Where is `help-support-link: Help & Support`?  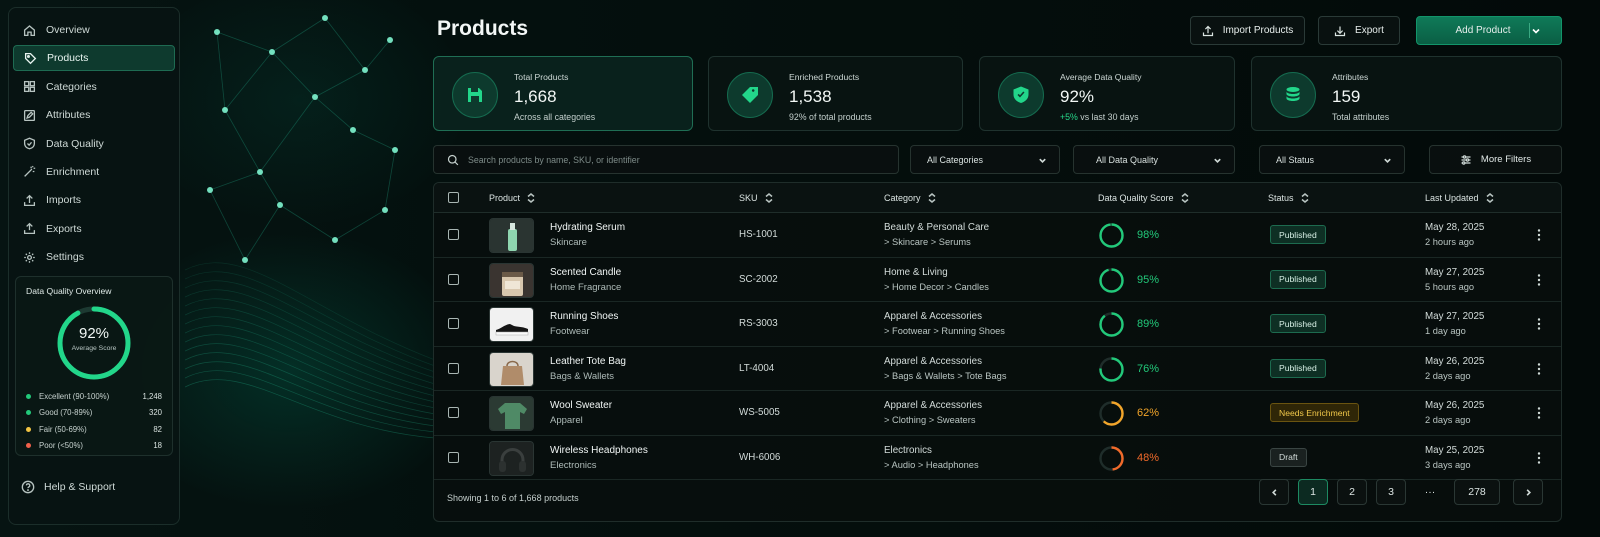
help-support-link: Help & Support is located at coordinates (68, 487).